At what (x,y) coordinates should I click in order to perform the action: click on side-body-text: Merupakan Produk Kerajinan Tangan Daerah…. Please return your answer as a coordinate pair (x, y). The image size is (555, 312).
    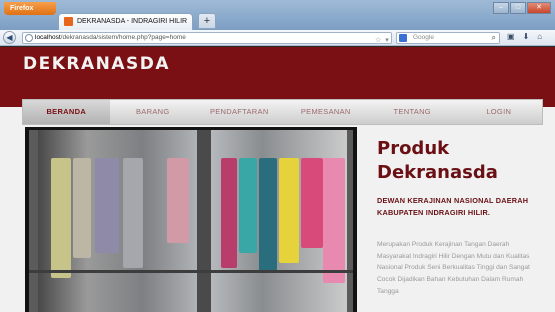
    Looking at the image, I should click on (453, 268).